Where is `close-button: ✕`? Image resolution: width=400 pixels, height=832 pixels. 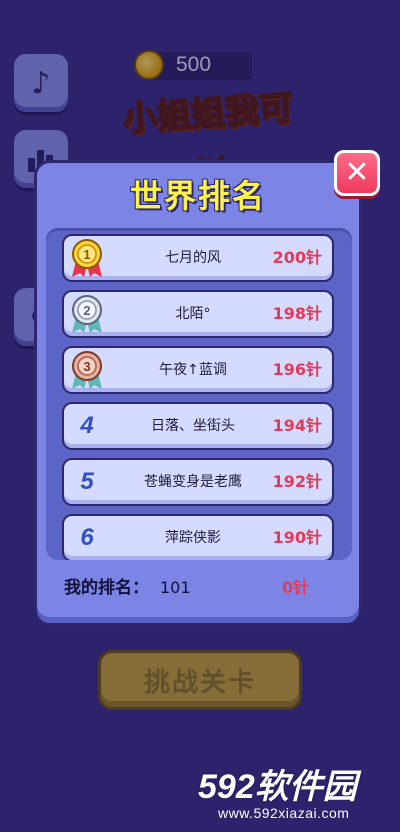
close-button: ✕ is located at coordinates (357, 173).